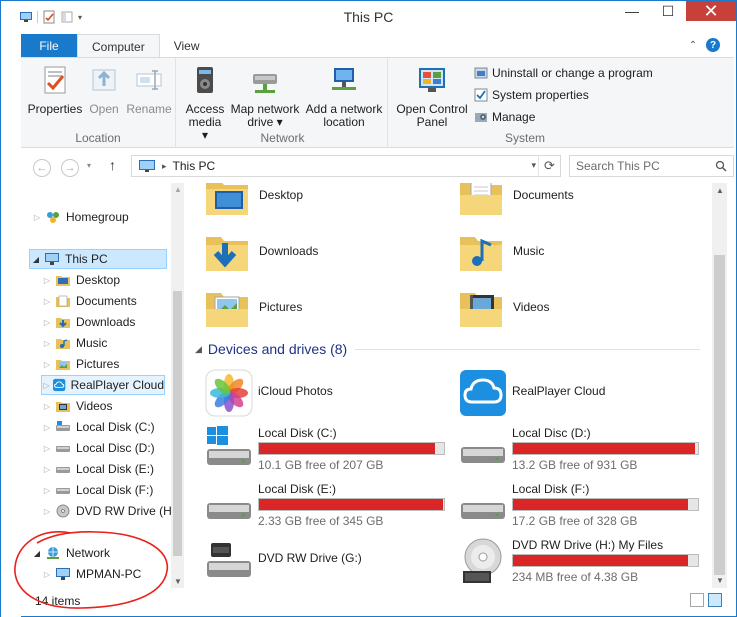  What do you see at coordinates (103, 385) in the screenshot?
I see `nav-item-realplayer-cloud: ▷ RealPlayer Cloud` at bounding box center [103, 385].